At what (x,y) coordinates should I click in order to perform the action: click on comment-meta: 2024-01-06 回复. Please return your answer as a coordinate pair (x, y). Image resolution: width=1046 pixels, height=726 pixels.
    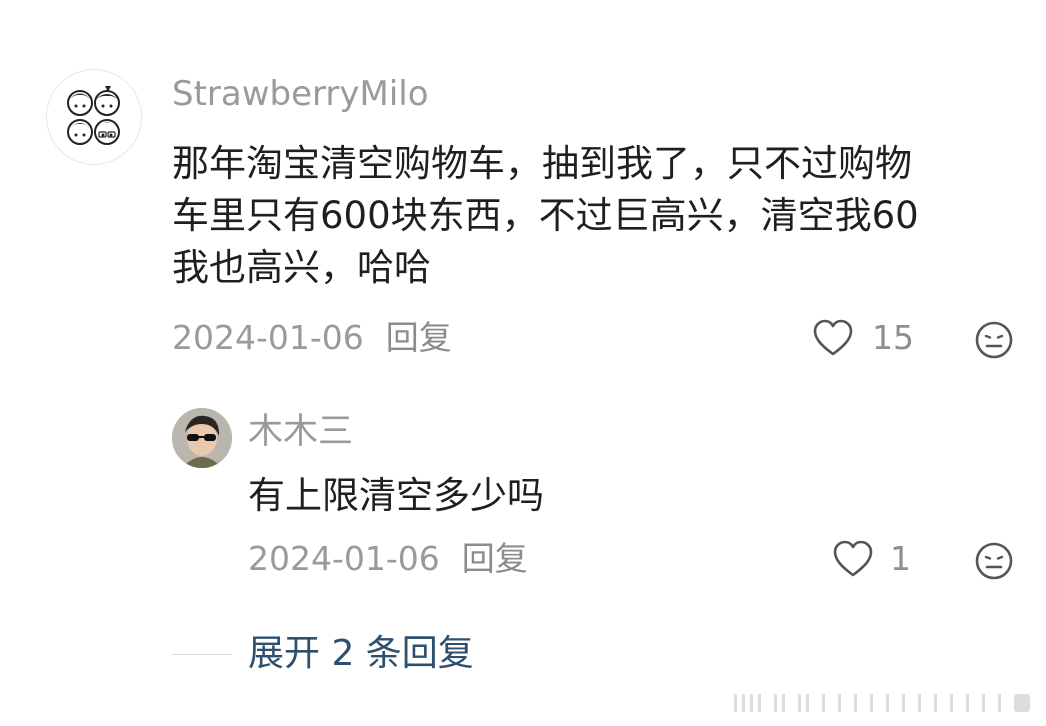
    Looking at the image, I should click on (312, 338).